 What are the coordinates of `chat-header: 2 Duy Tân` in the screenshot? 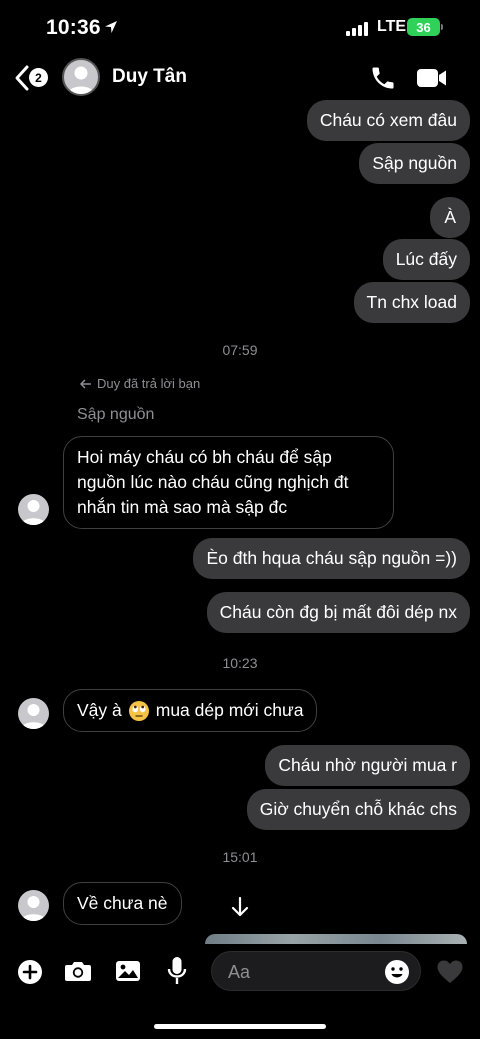 It's located at (240, 79).